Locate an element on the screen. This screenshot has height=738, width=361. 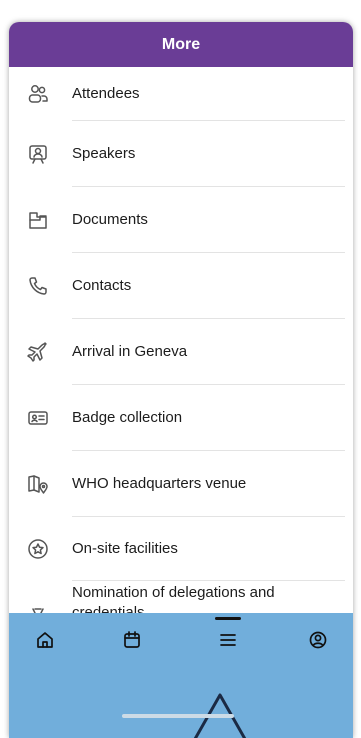
page-title: More is located at coordinates (181, 44).